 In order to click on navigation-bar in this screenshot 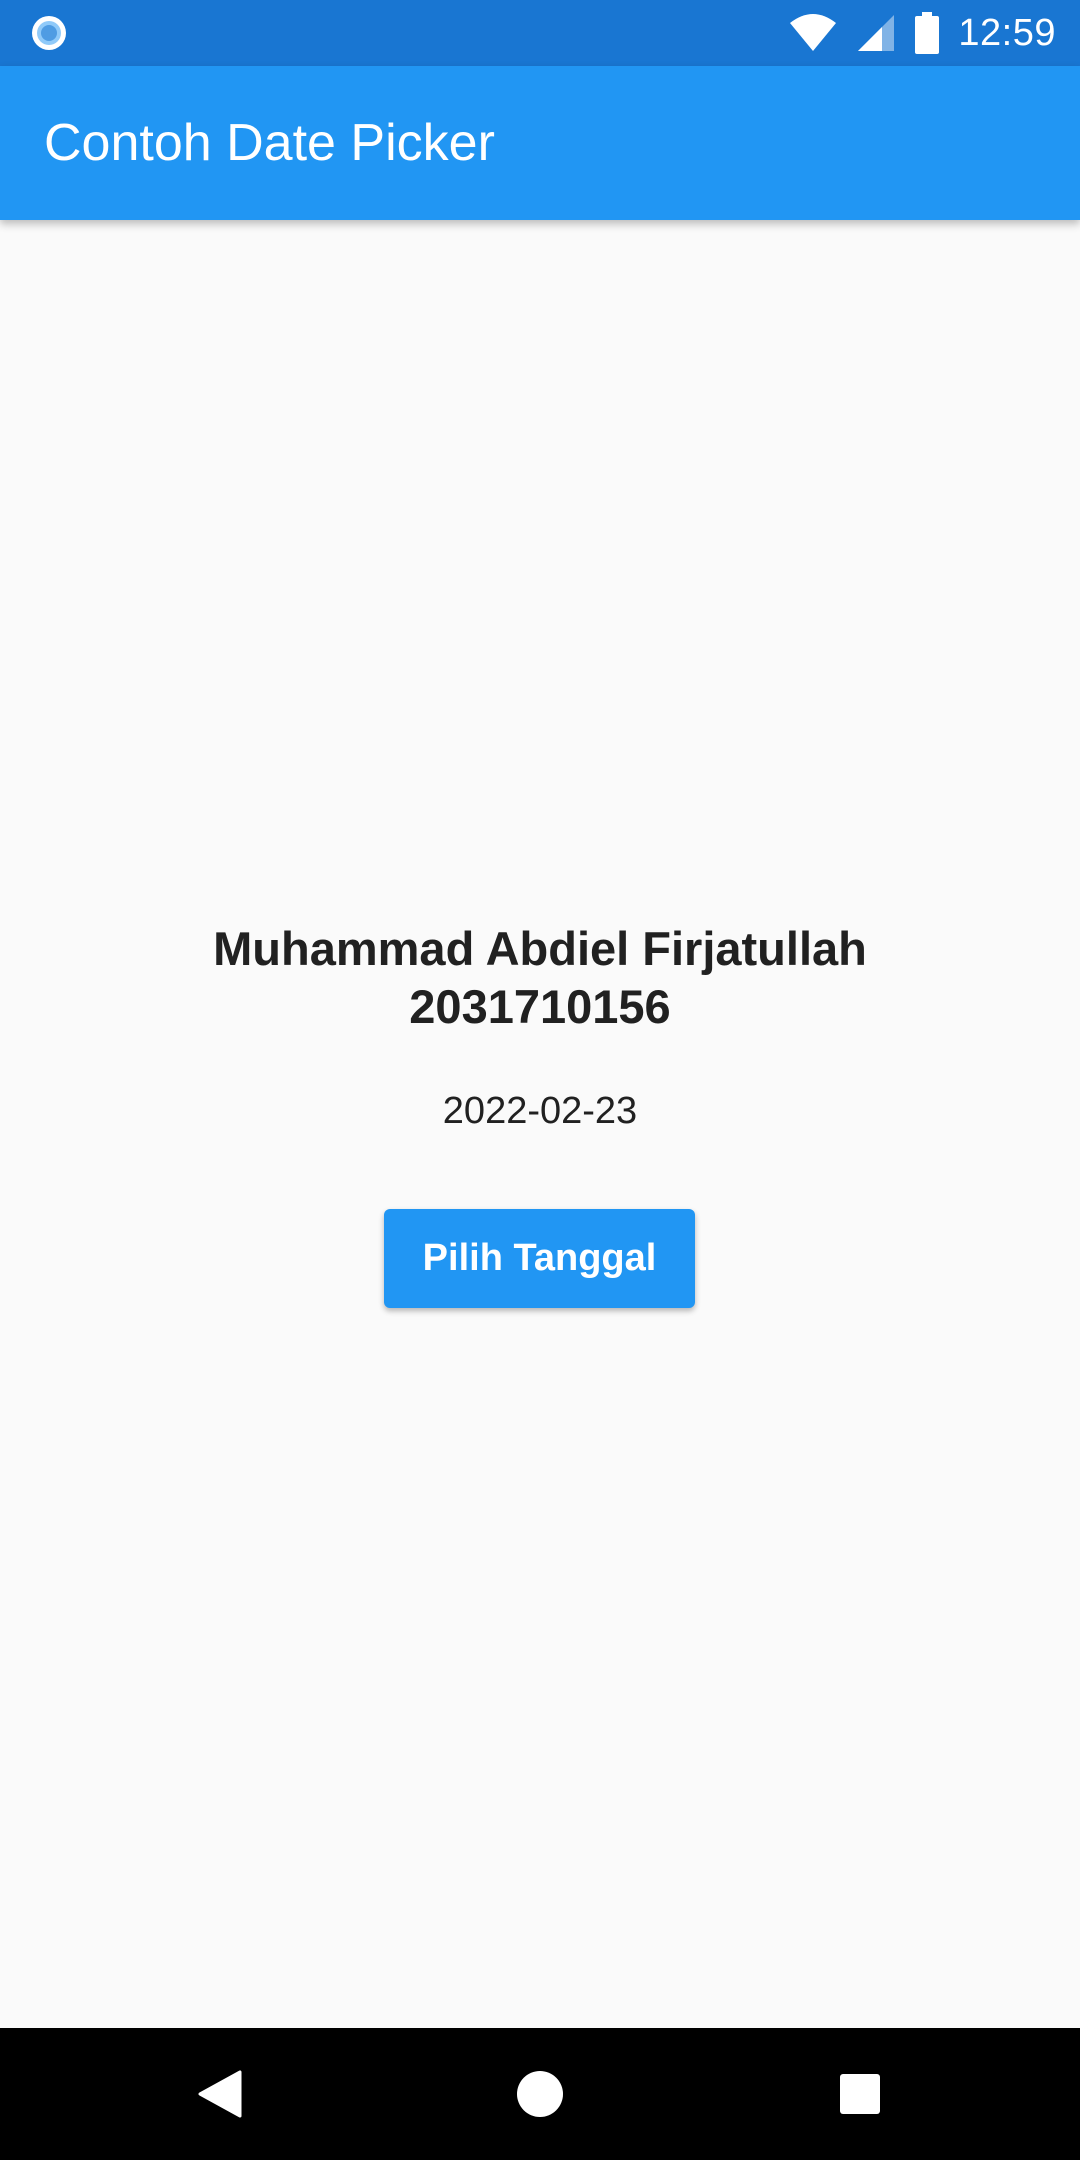, I will do `click(540, 2094)`.